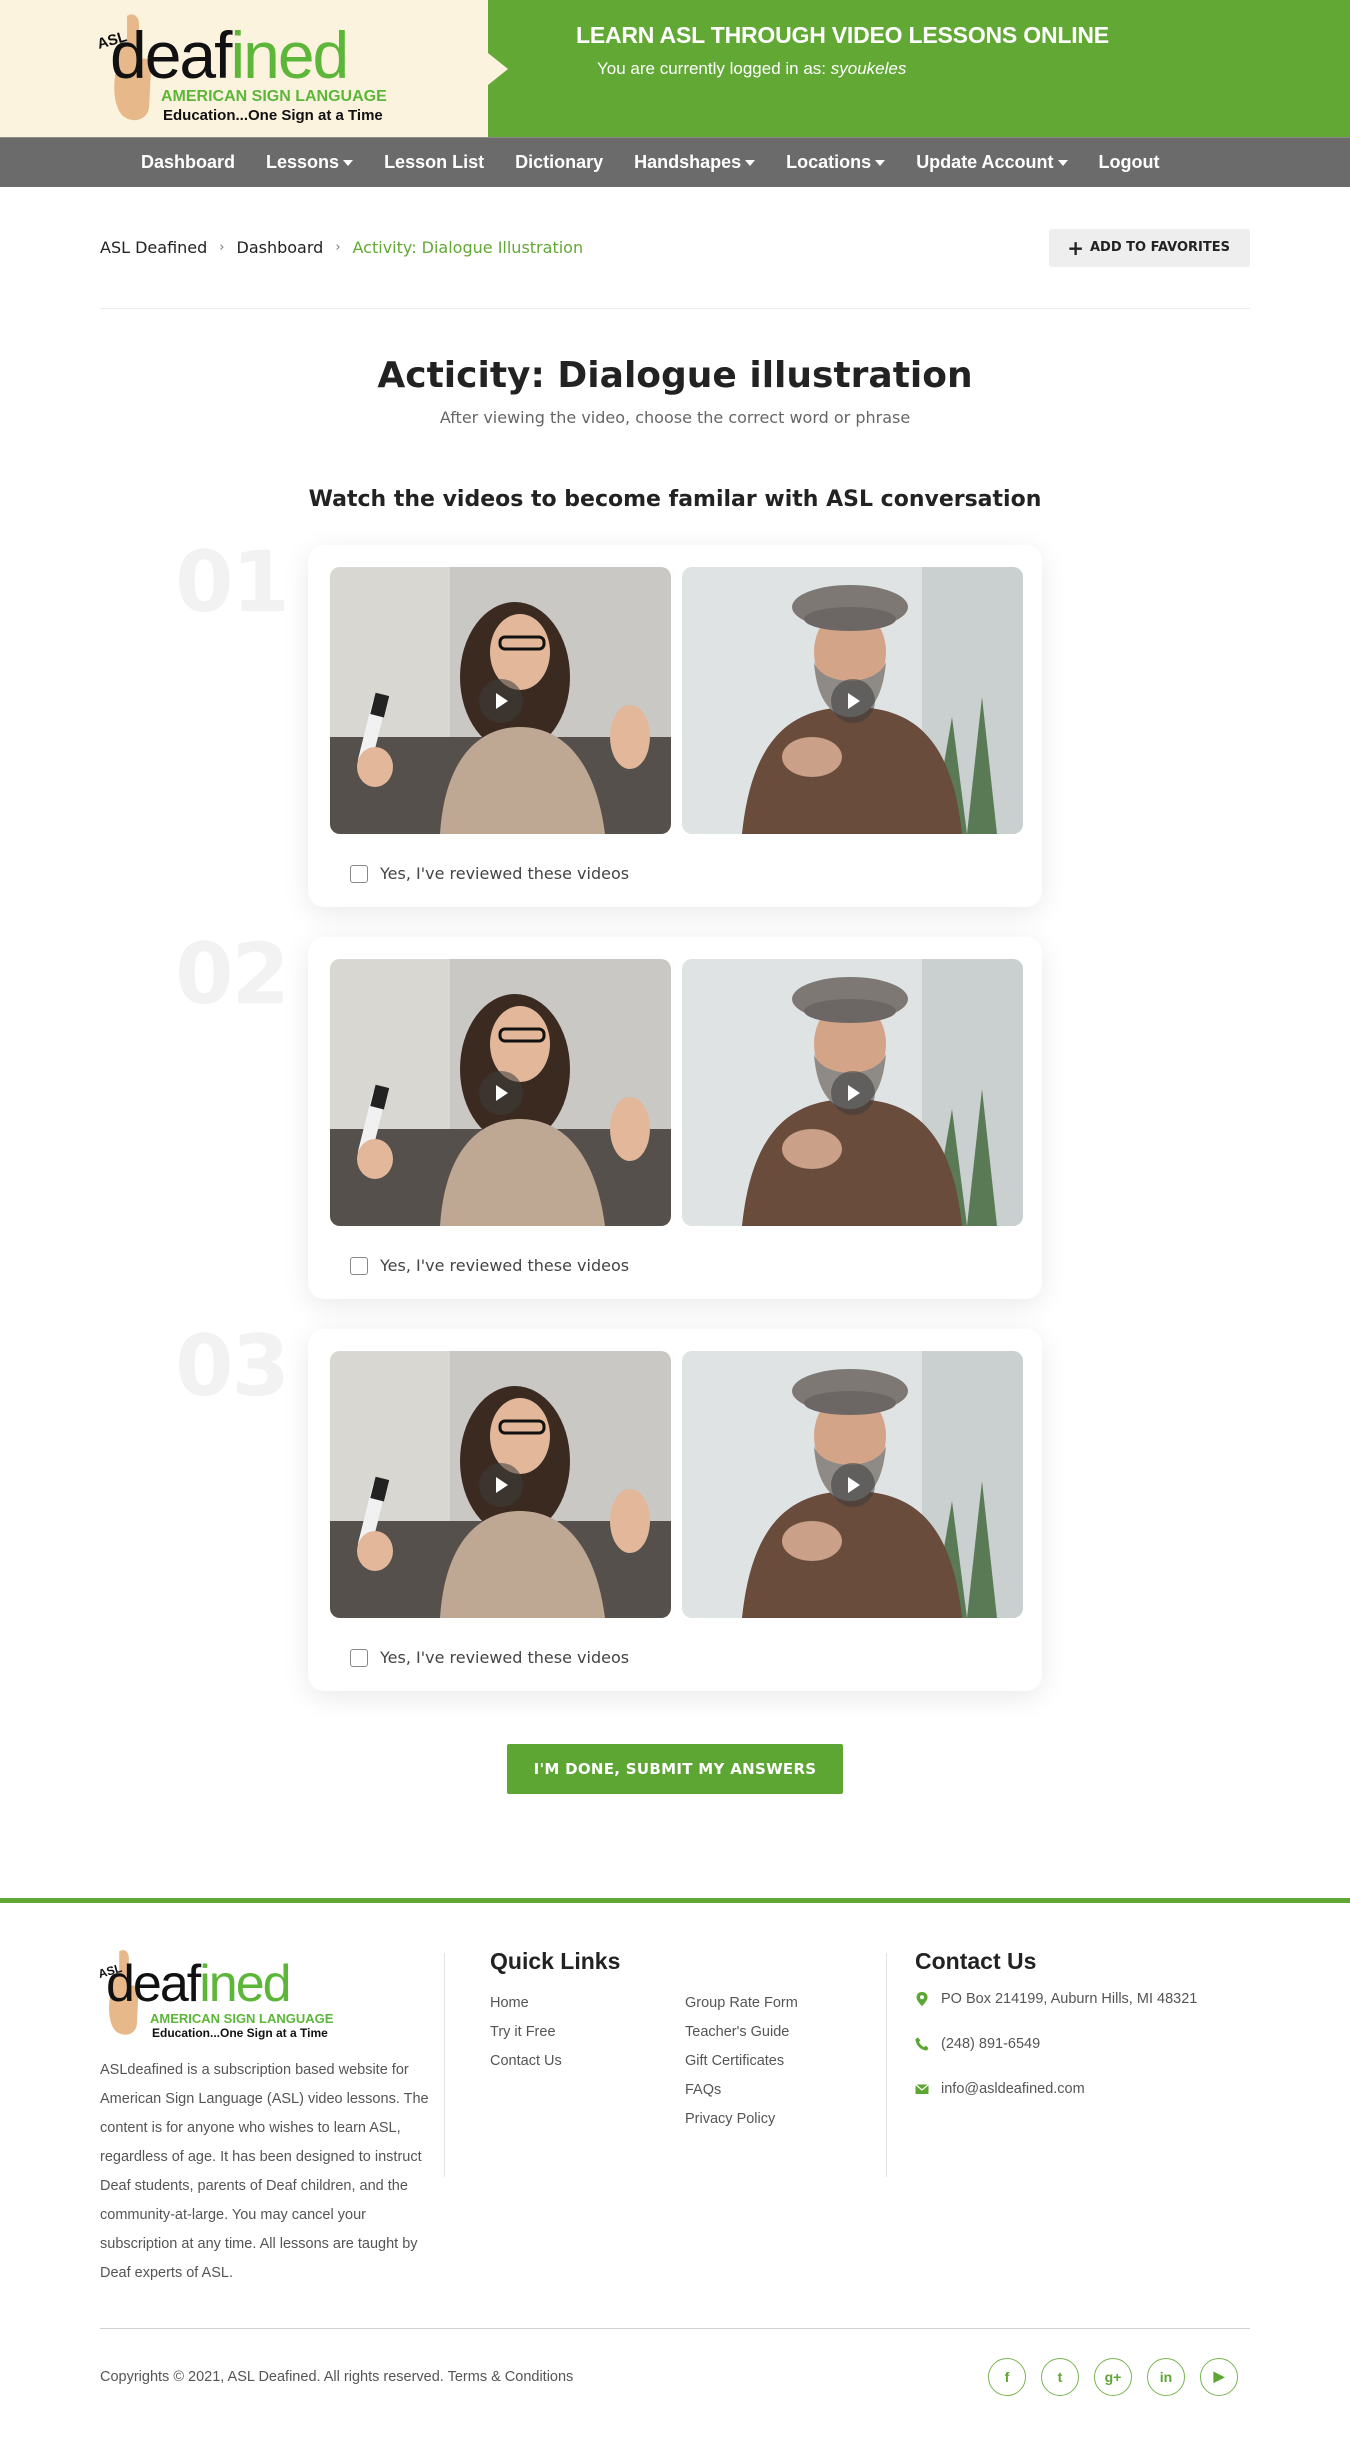 The image size is (1350, 2449). I want to click on nav-locations: Locations, so click(836, 162).